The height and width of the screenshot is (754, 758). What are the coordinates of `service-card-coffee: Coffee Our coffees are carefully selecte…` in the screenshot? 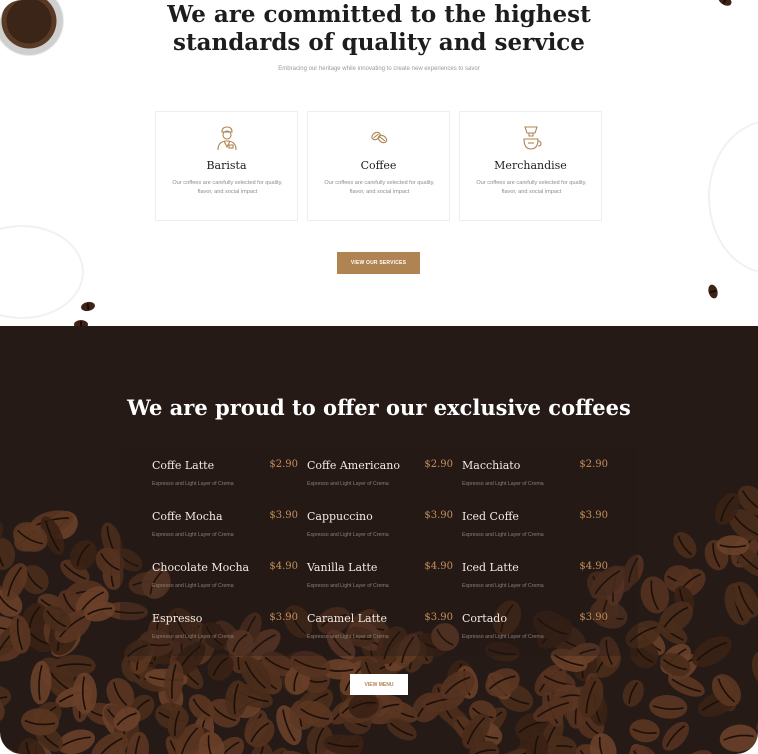 It's located at (378, 166).